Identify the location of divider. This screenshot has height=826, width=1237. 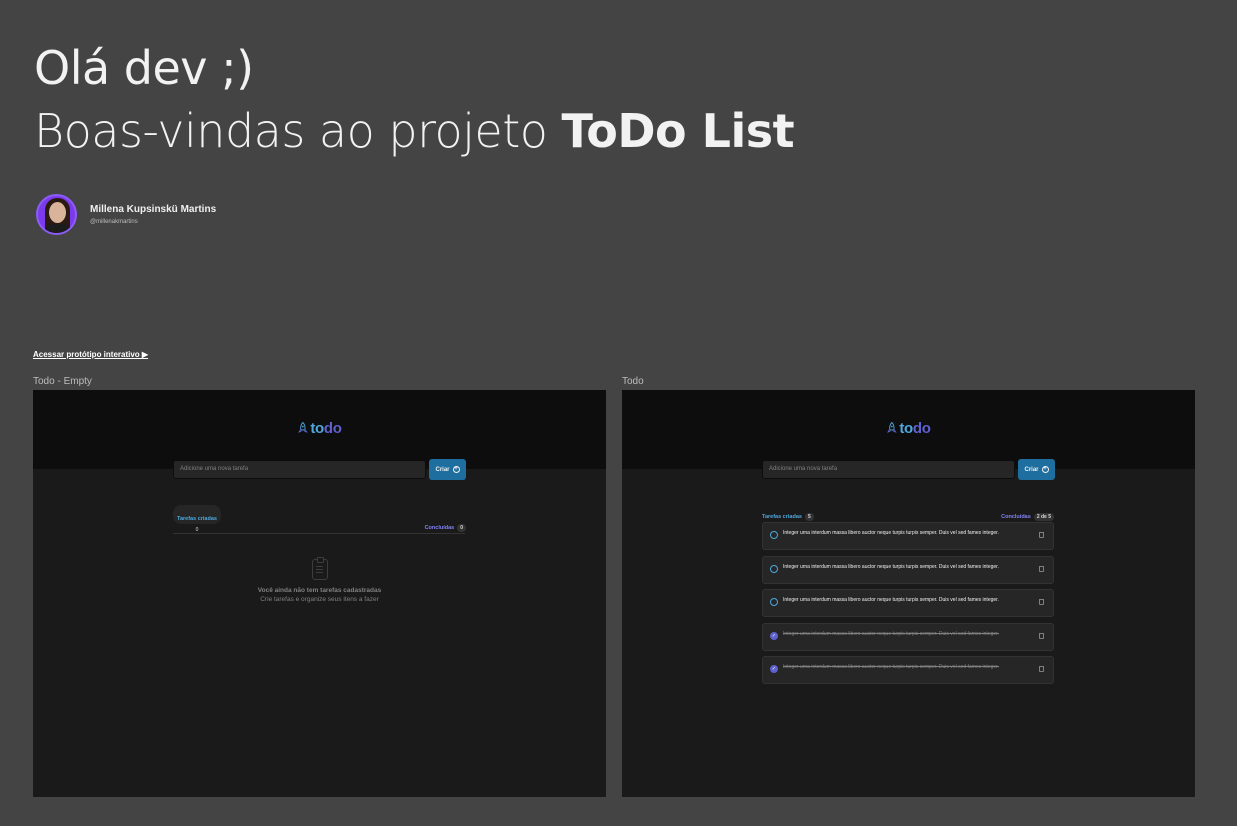
(319, 533).